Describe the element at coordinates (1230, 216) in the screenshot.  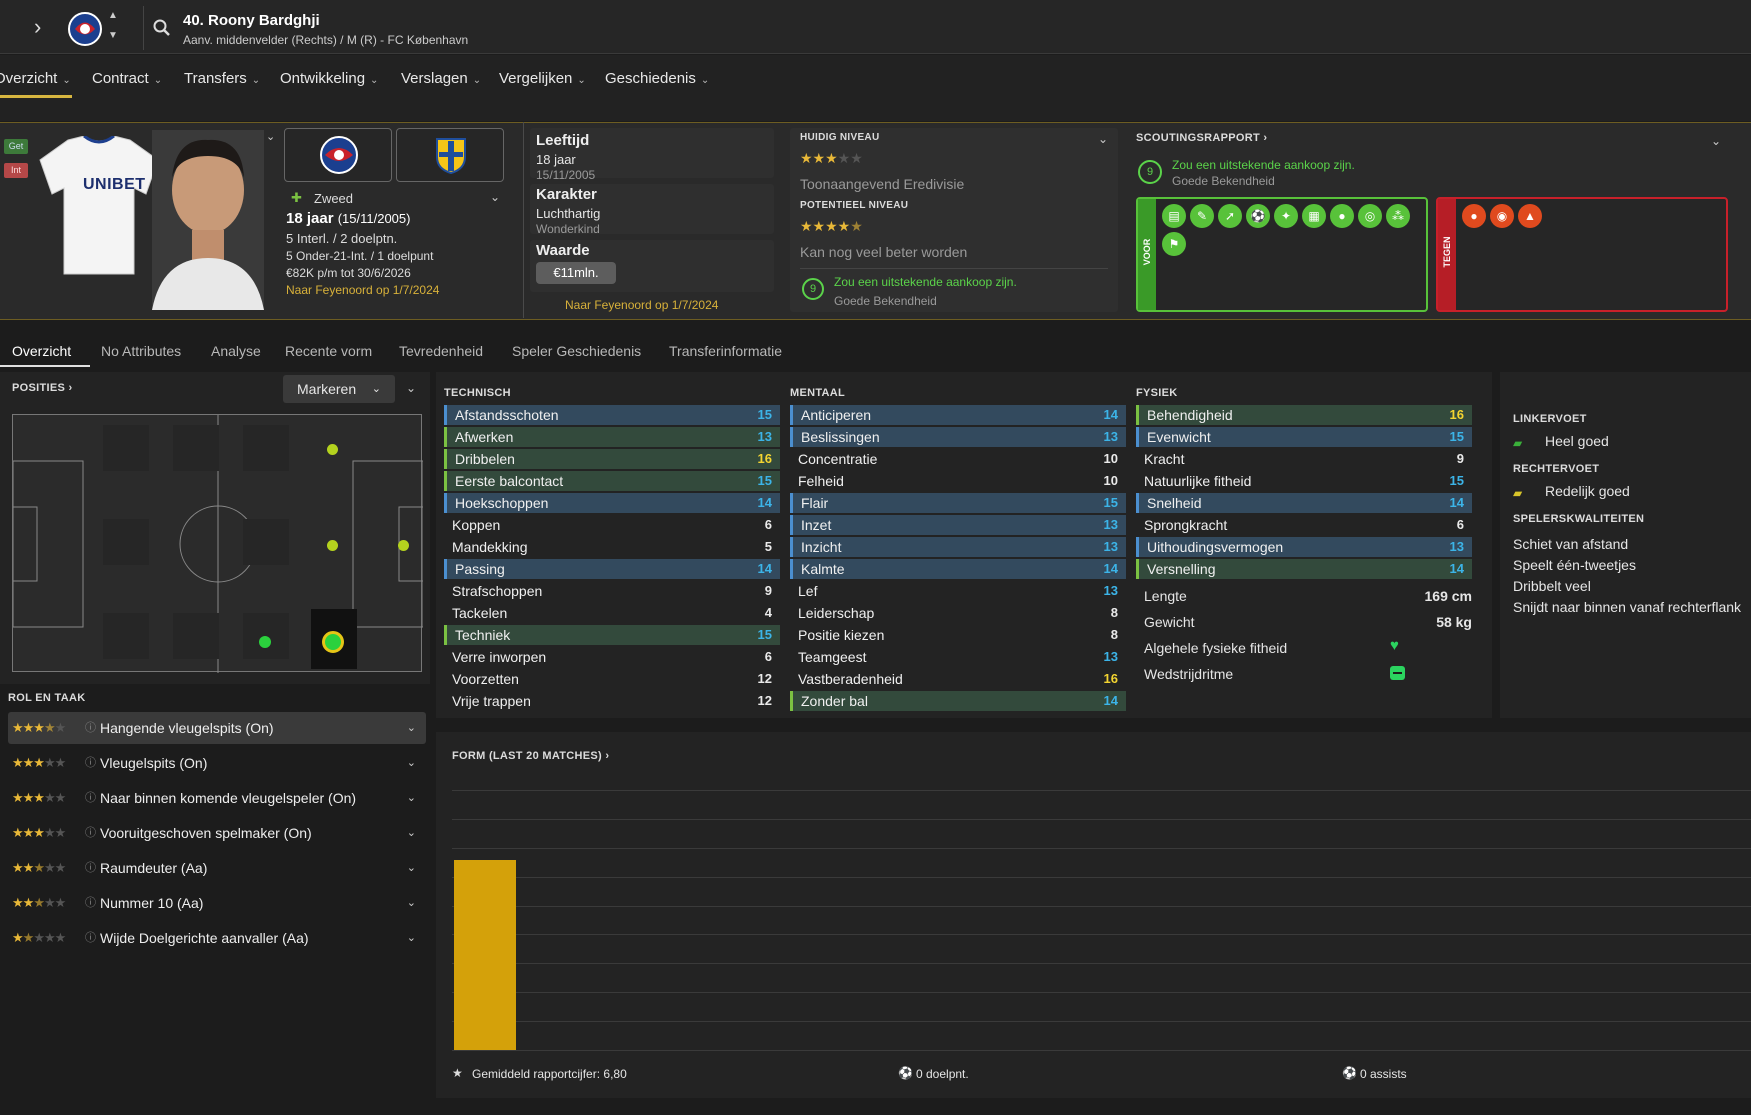
I see `strength-icon-3: ➚` at that location.